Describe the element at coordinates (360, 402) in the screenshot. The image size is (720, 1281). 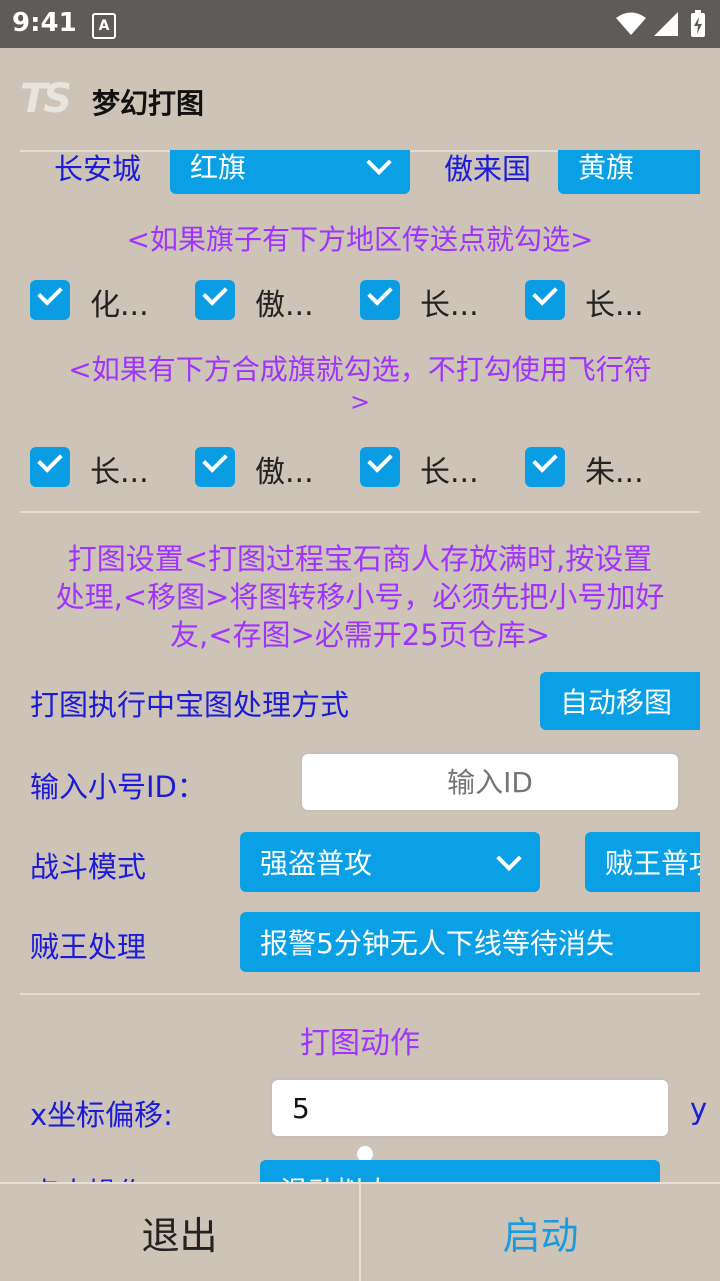
I see `composite-flag-hint-line2: >` at that location.